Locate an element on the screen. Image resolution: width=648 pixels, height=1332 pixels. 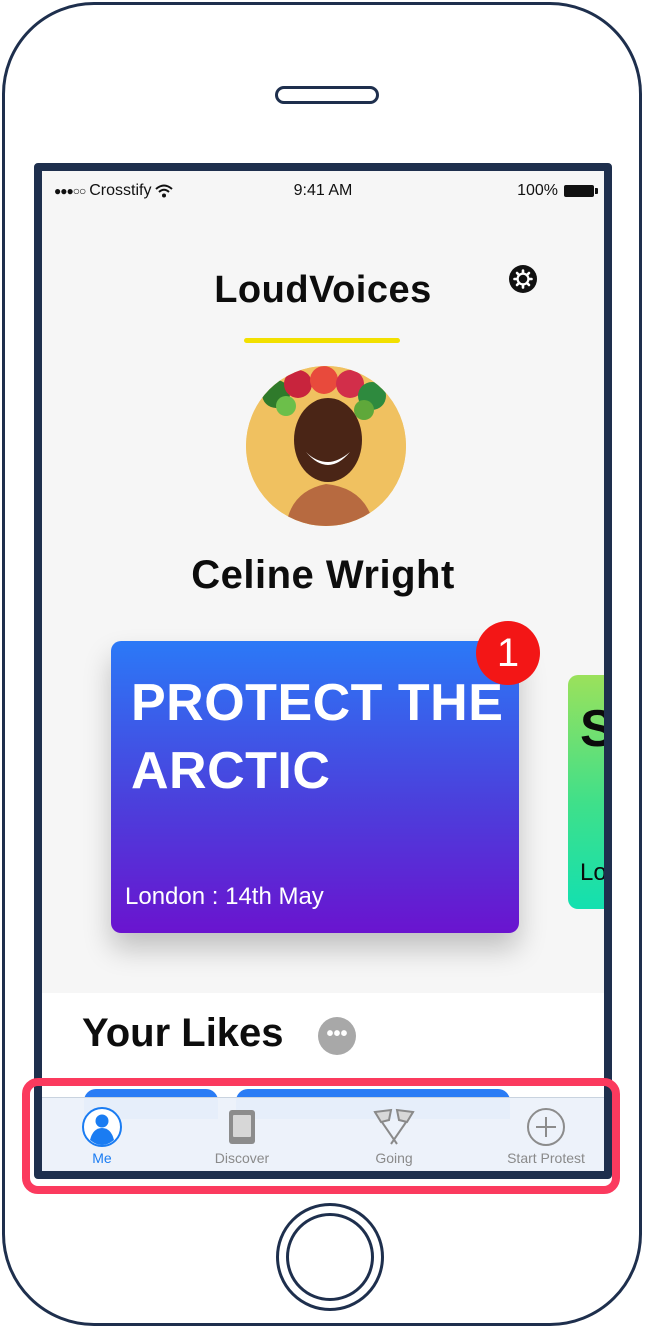
avatar is located at coordinates (326, 446).